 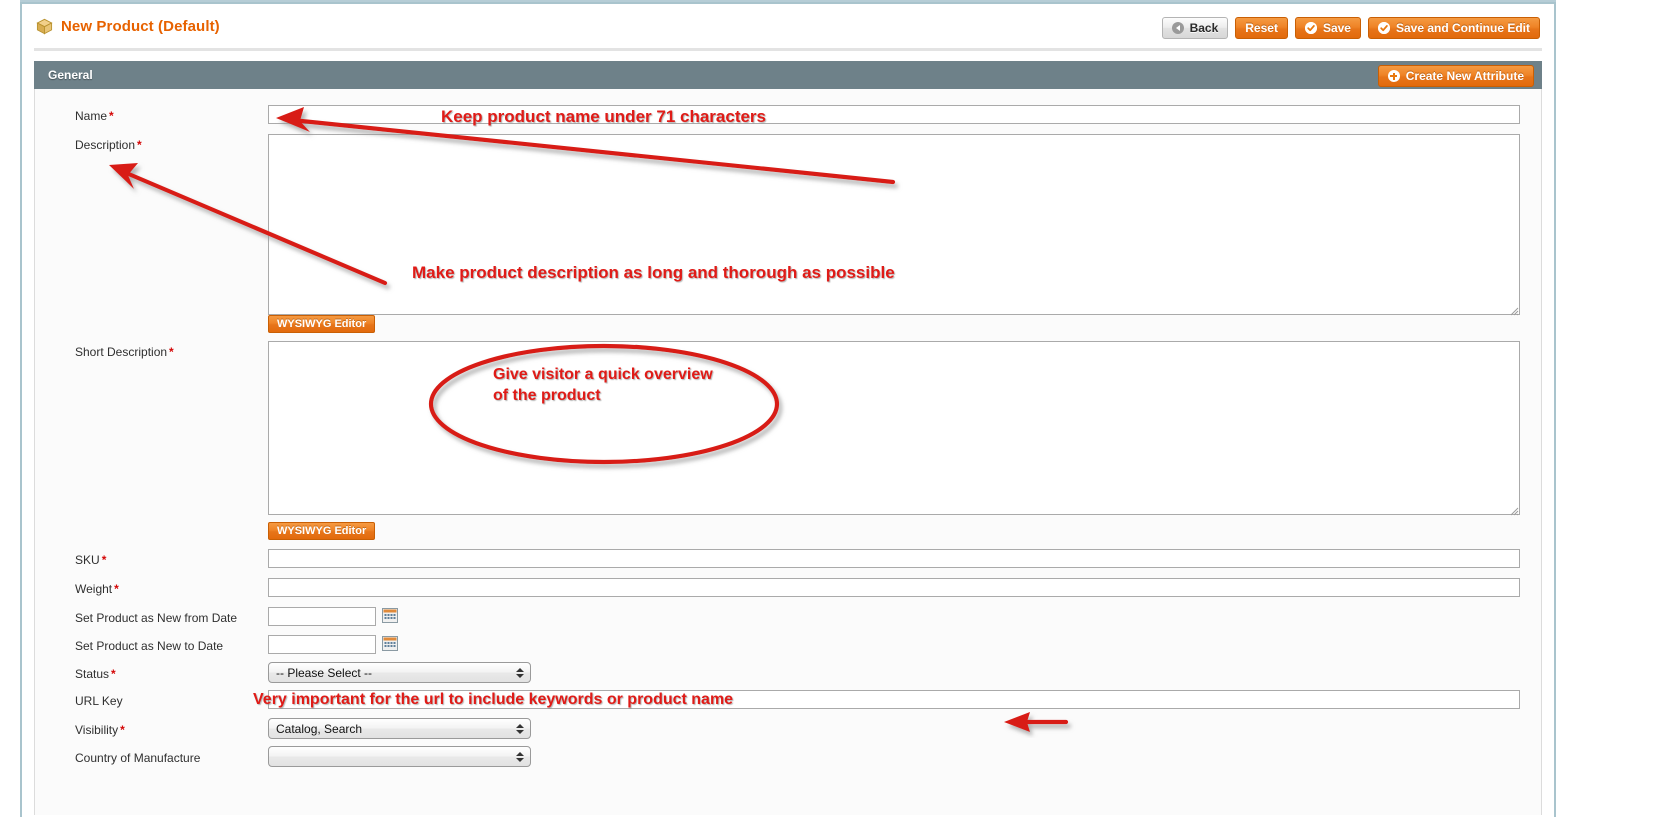 I want to click on label-short-description: Short Description *, so click(x=124, y=352).